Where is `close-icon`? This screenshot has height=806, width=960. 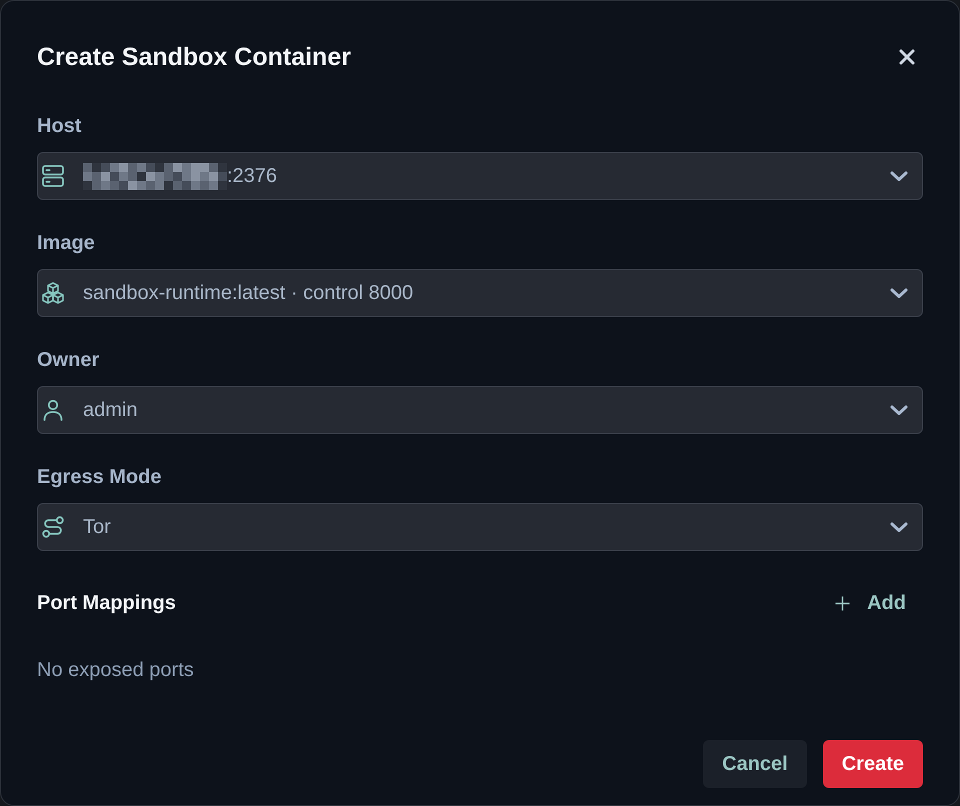
close-icon is located at coordinates (907, 57).